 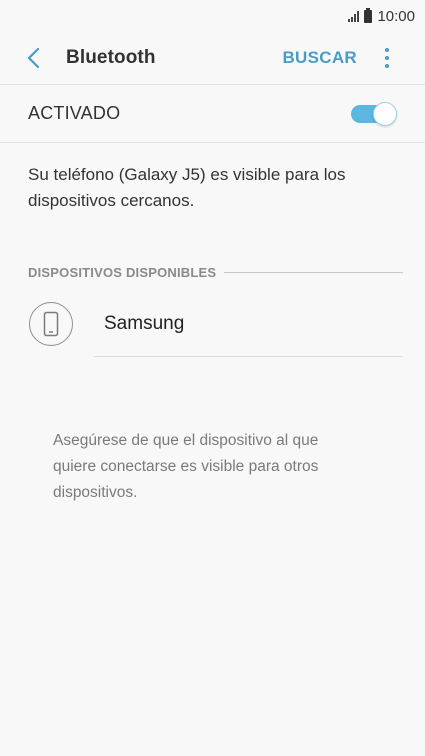 I want to click on more-options-icon, so click(x=387, y=58).